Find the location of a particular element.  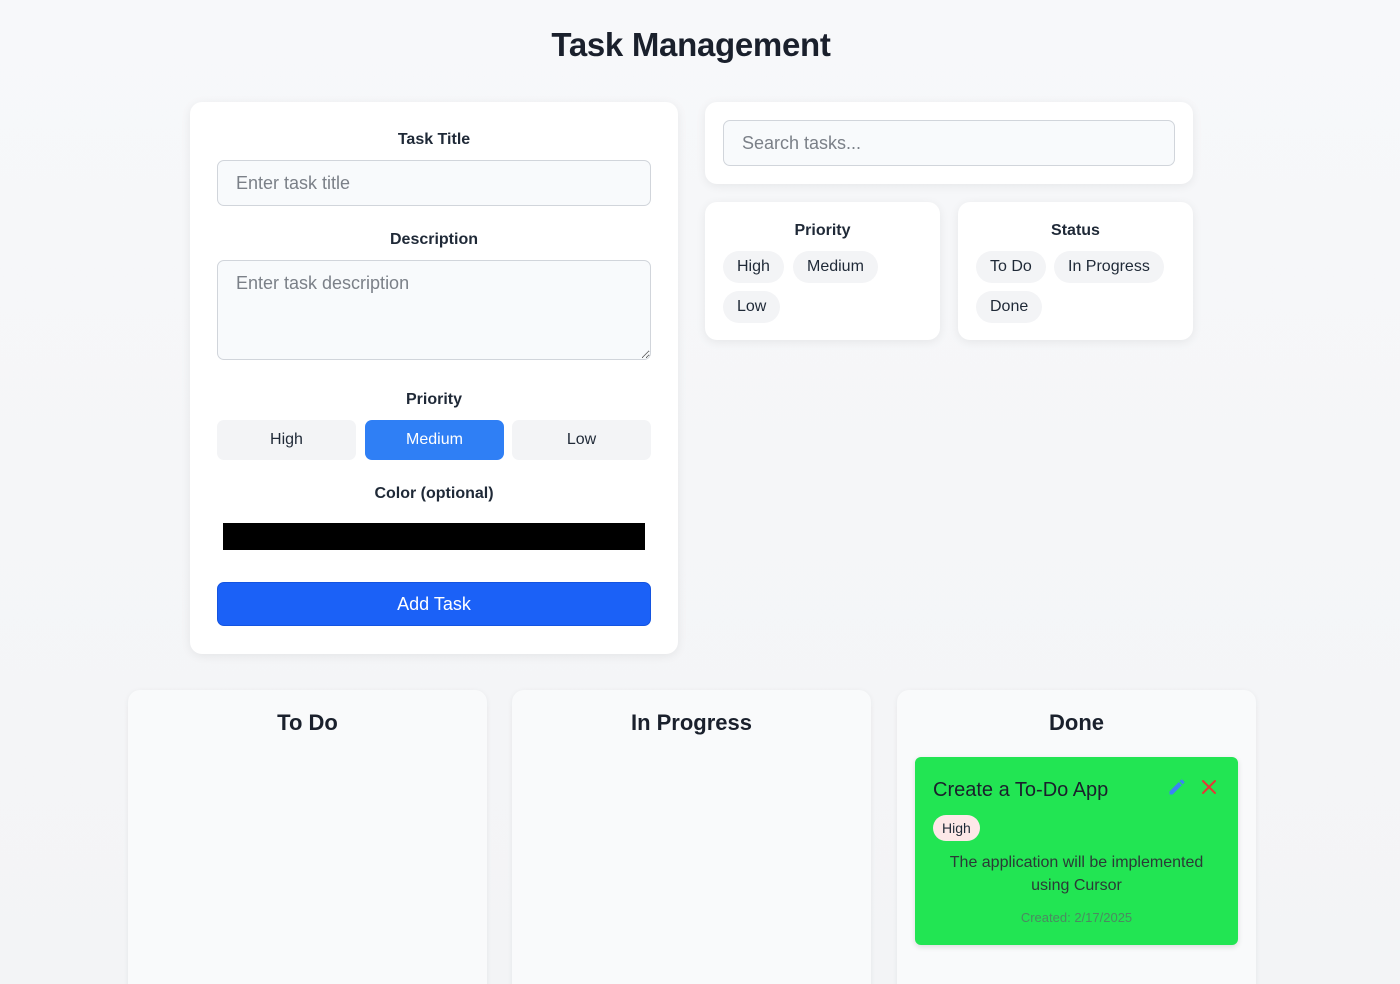

filter-status-done: Done is located at coordinates (1009, 307).